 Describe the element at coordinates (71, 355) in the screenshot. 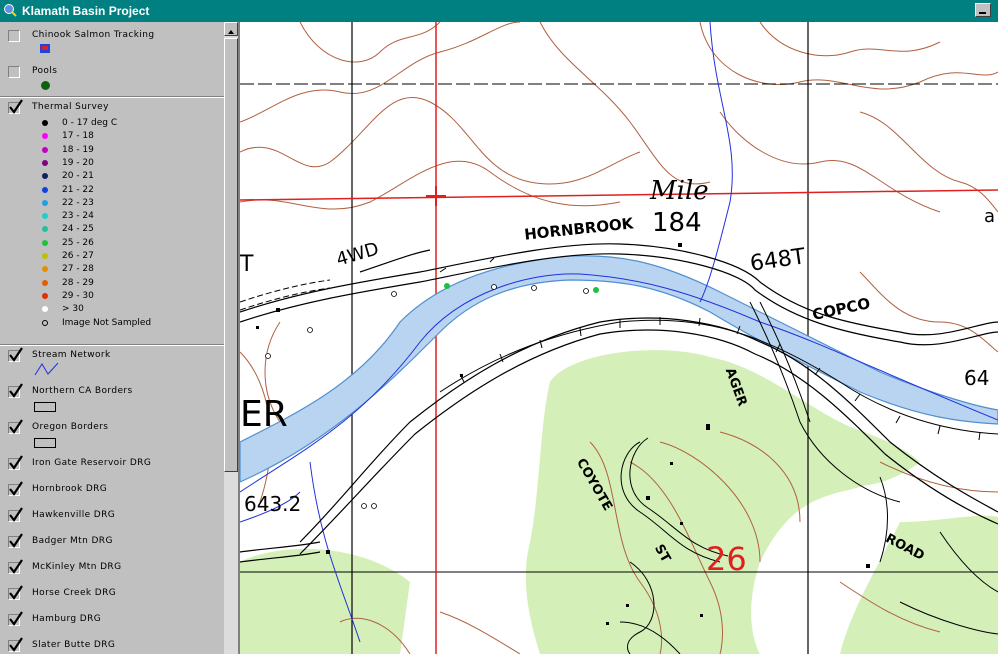

I see `layer-name-stream: Stream Network` at that location.